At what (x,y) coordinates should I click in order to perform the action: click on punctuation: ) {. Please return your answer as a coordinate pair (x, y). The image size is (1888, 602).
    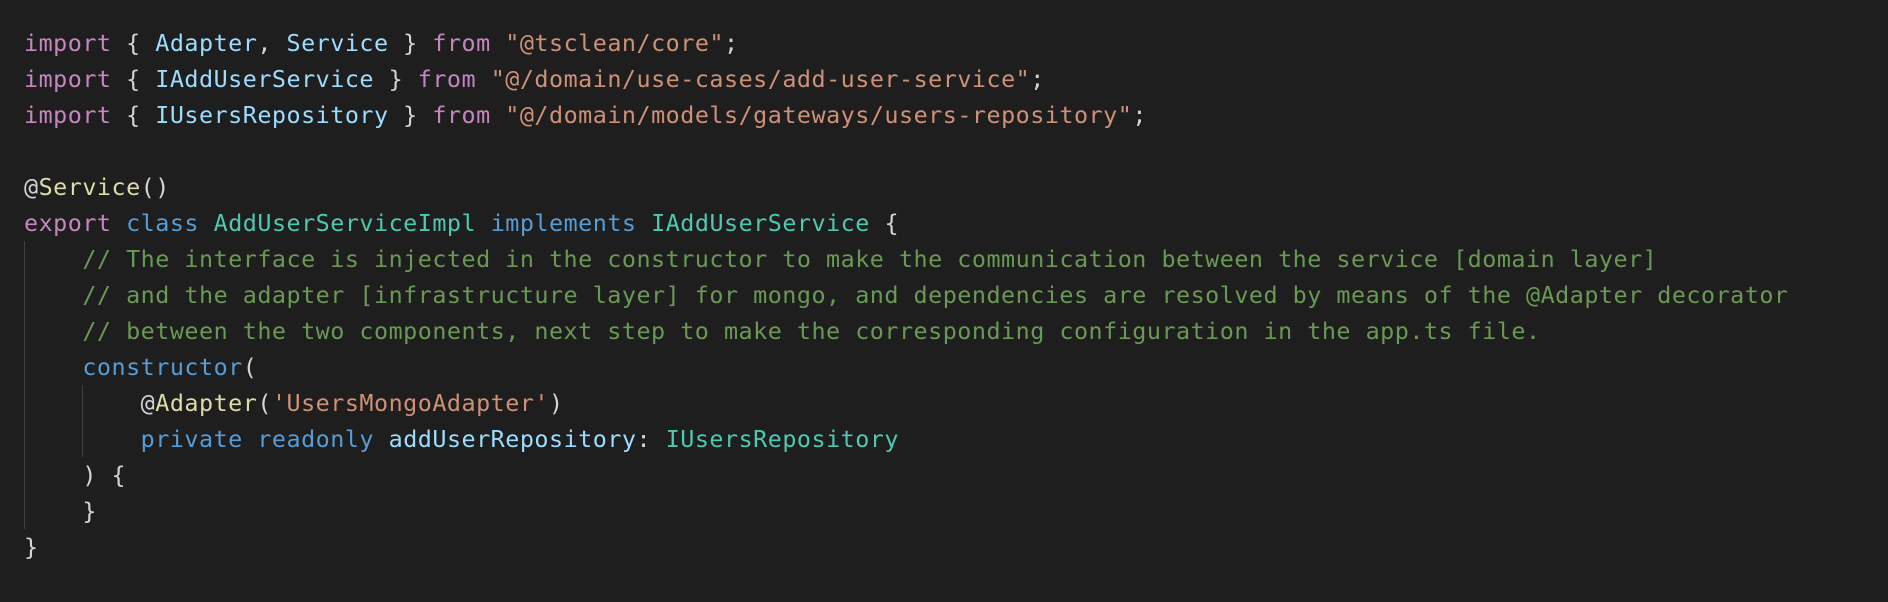
    Looking at the image, I should click on (104, 475).